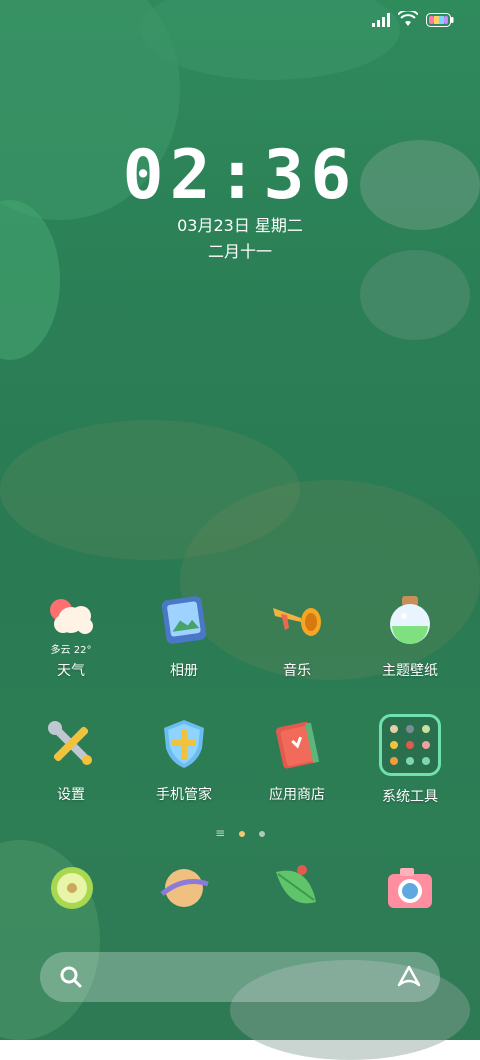  What do you see at coordinates (381, 21) in the screenshot?
I see `cellular-signal-icon` at bounding box center [381, 21].